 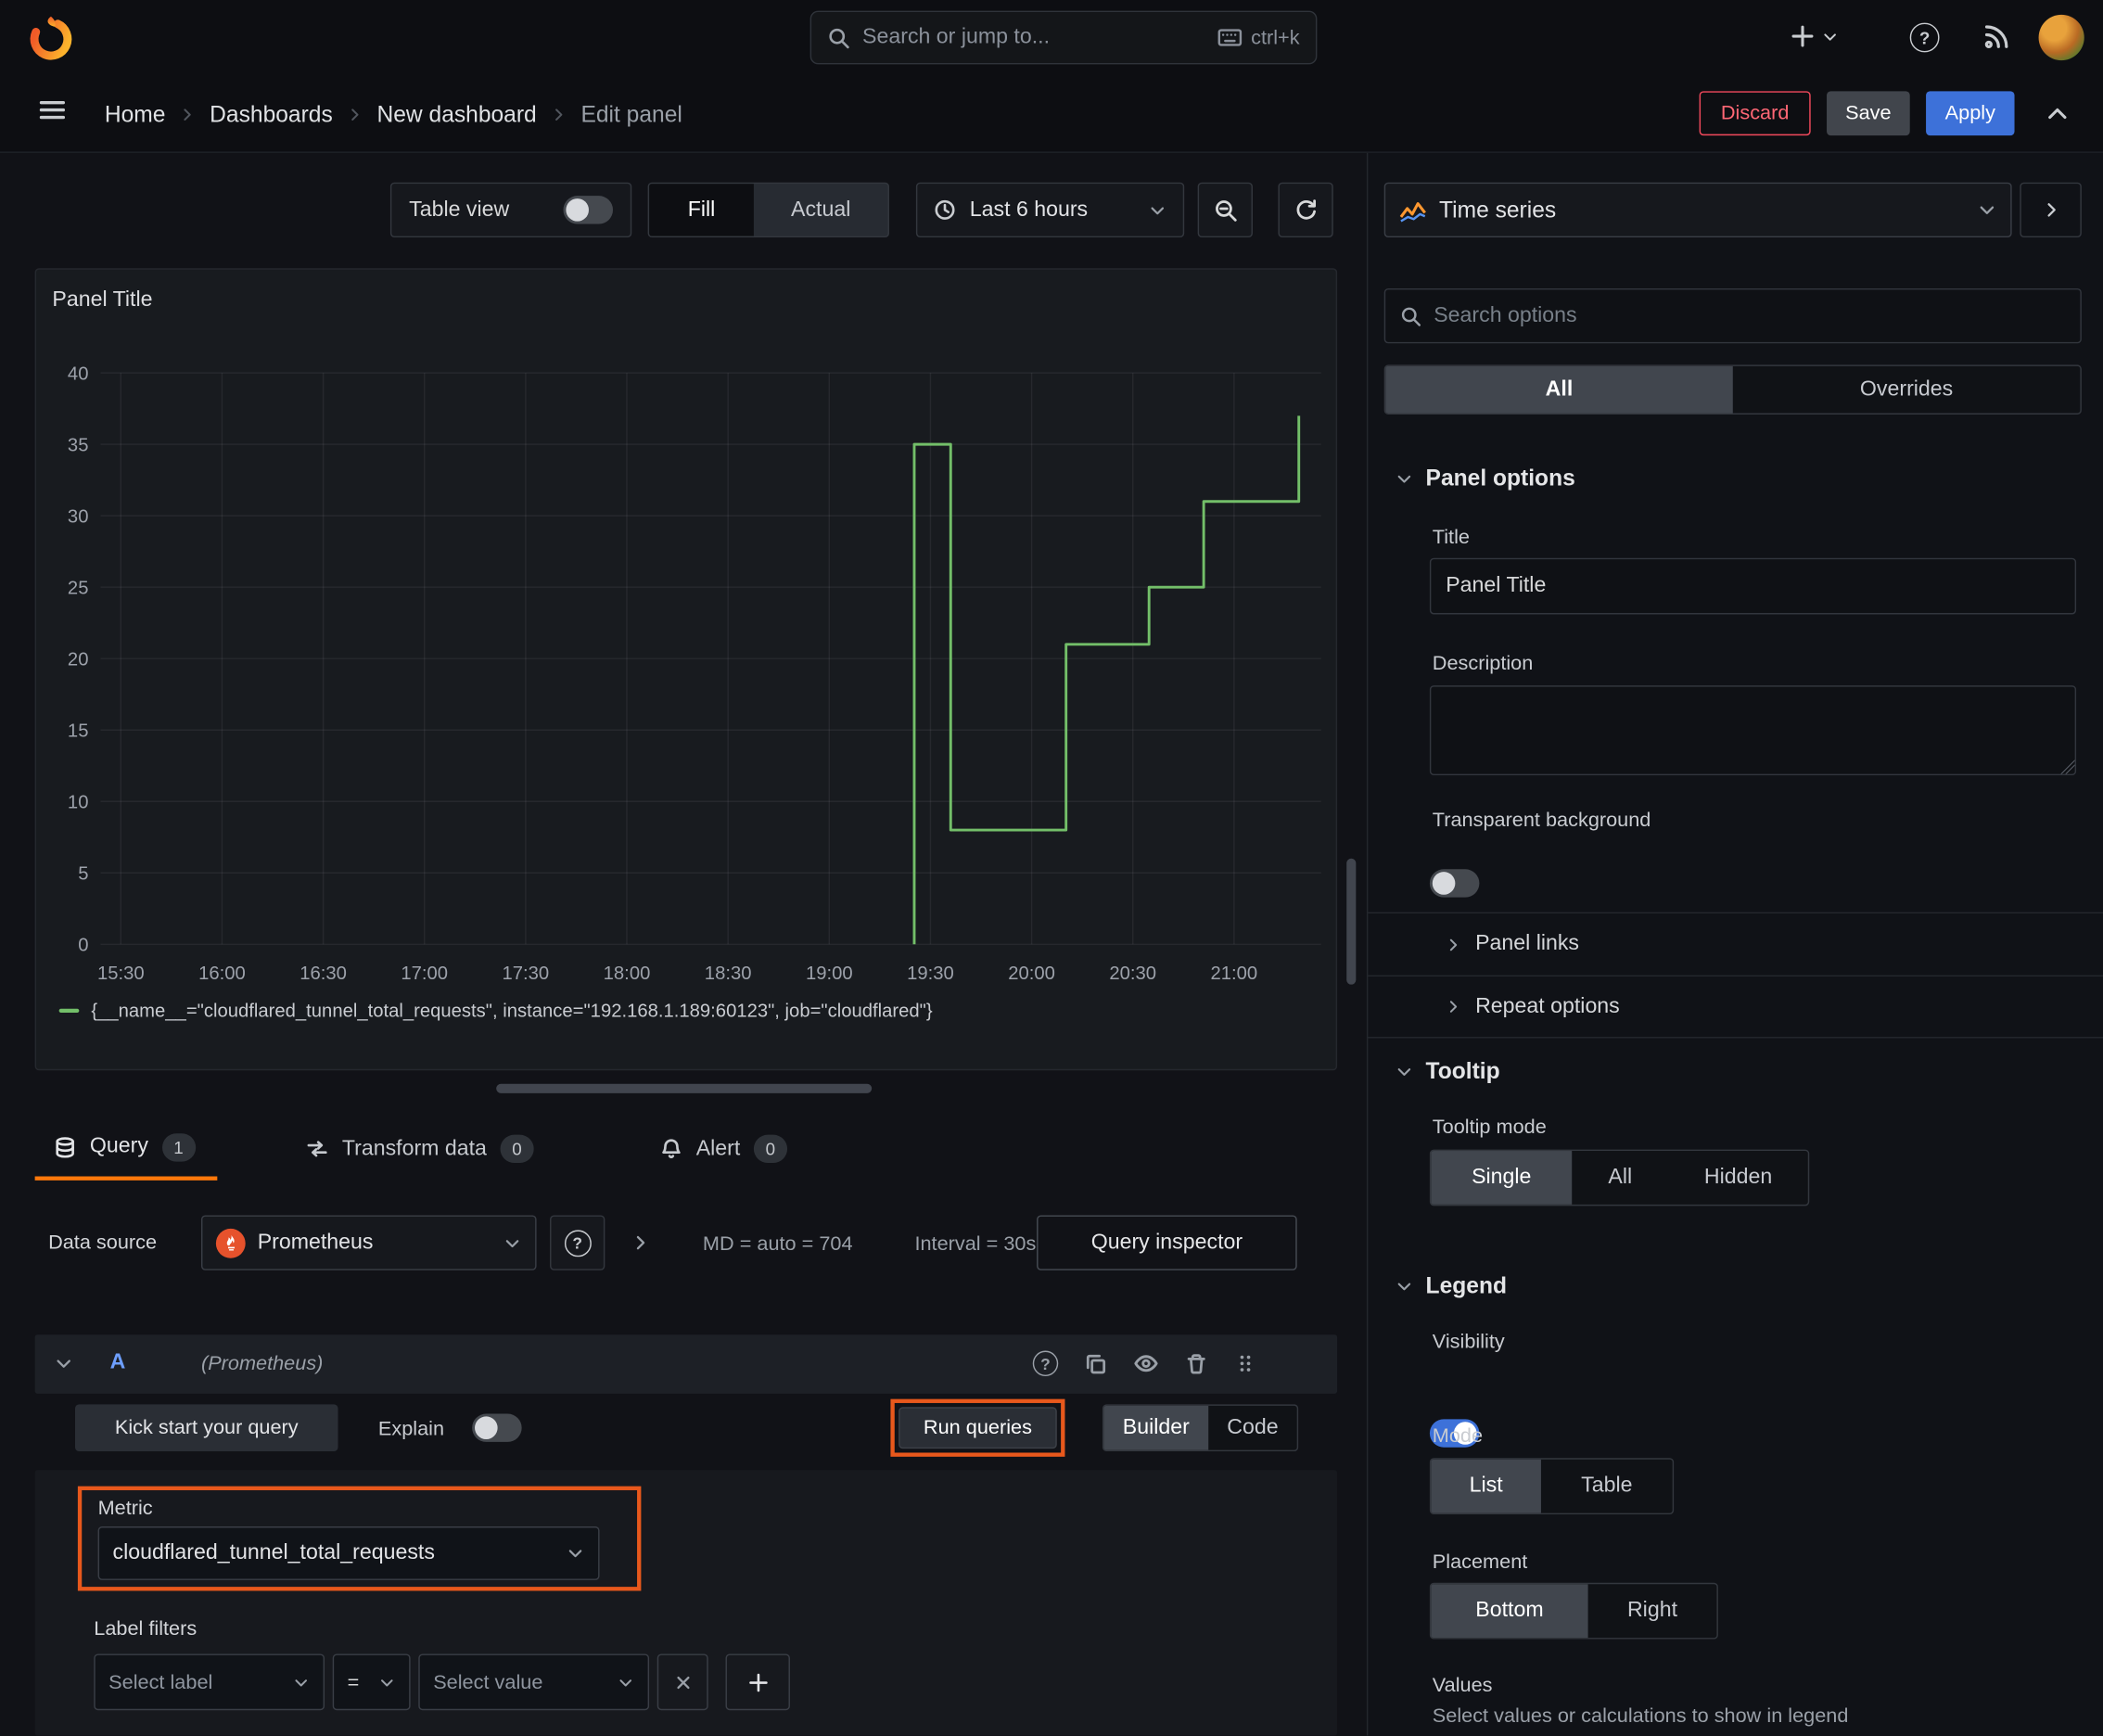 What do you see at coordinates (757, 1682) in the screenshot?
I see `add-filter-button` at bounding box center [757, 1682].